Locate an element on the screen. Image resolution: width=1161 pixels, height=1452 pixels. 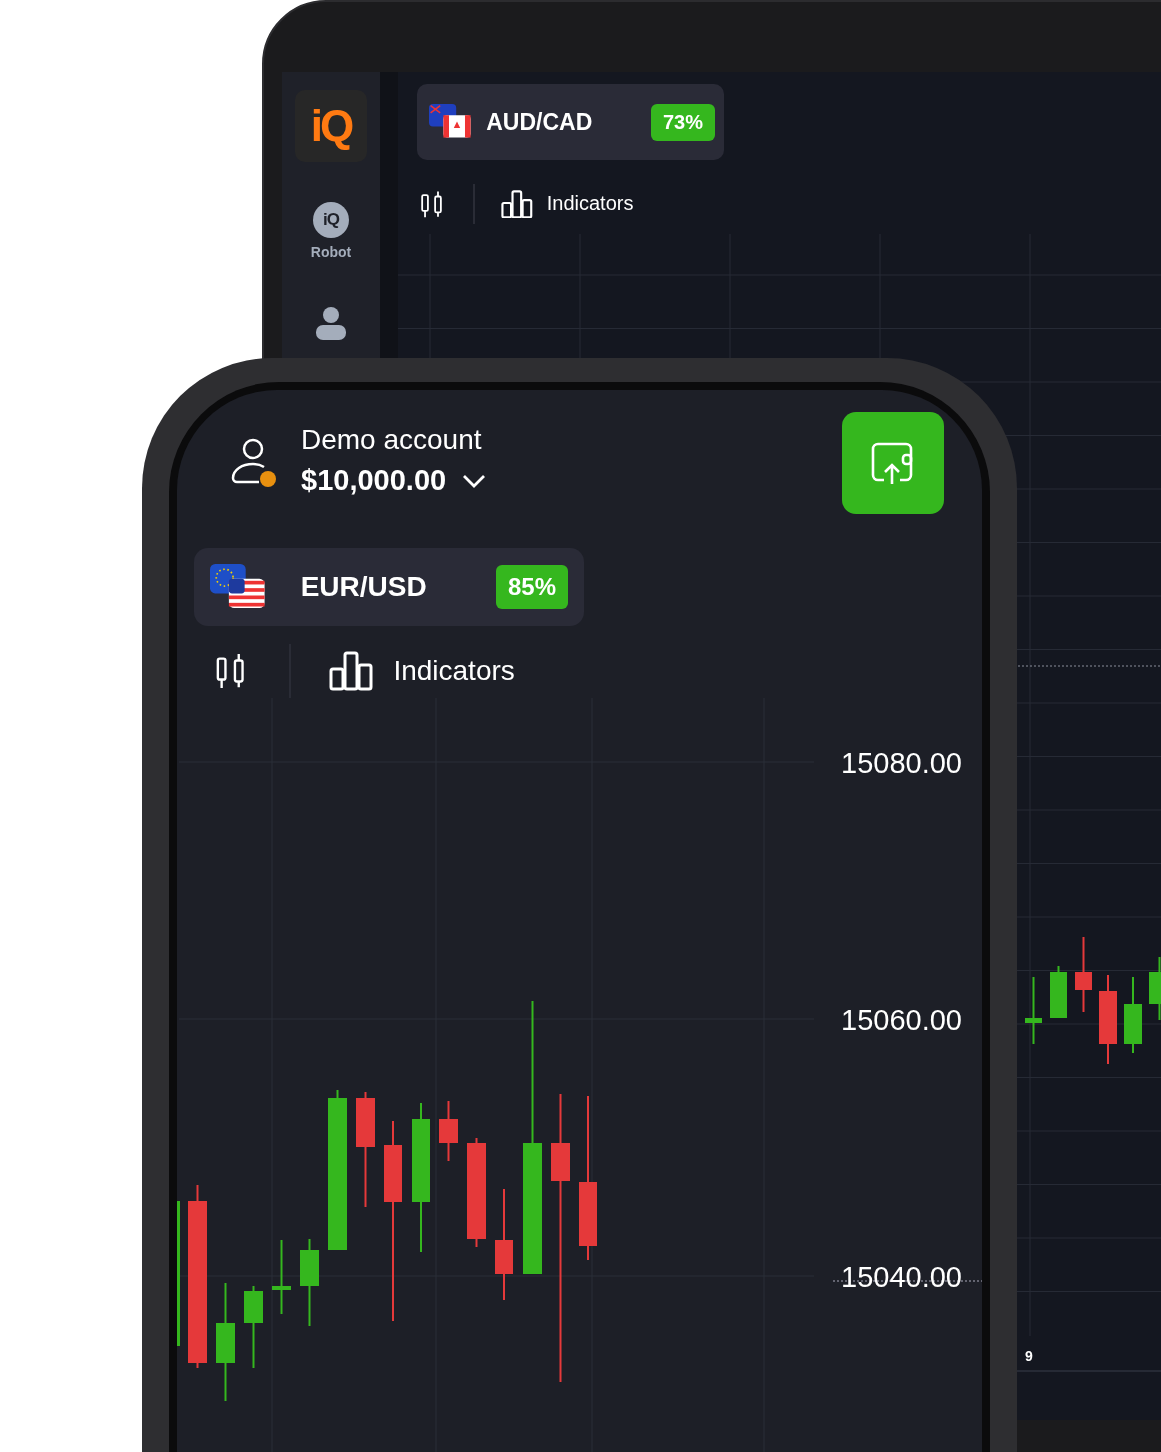
account-title: Demo account is located at coordinates (392, 440).